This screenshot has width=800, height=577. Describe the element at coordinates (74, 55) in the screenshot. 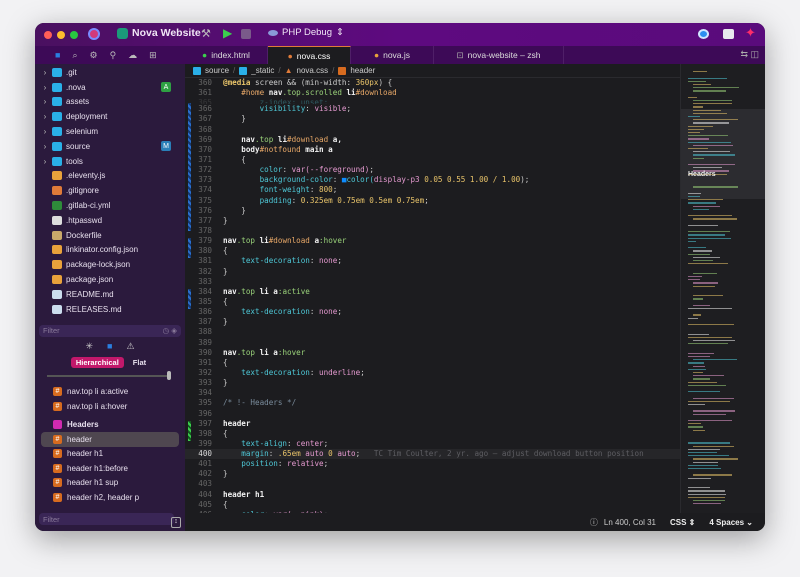

I see `search-icon: ⌕` at that location.